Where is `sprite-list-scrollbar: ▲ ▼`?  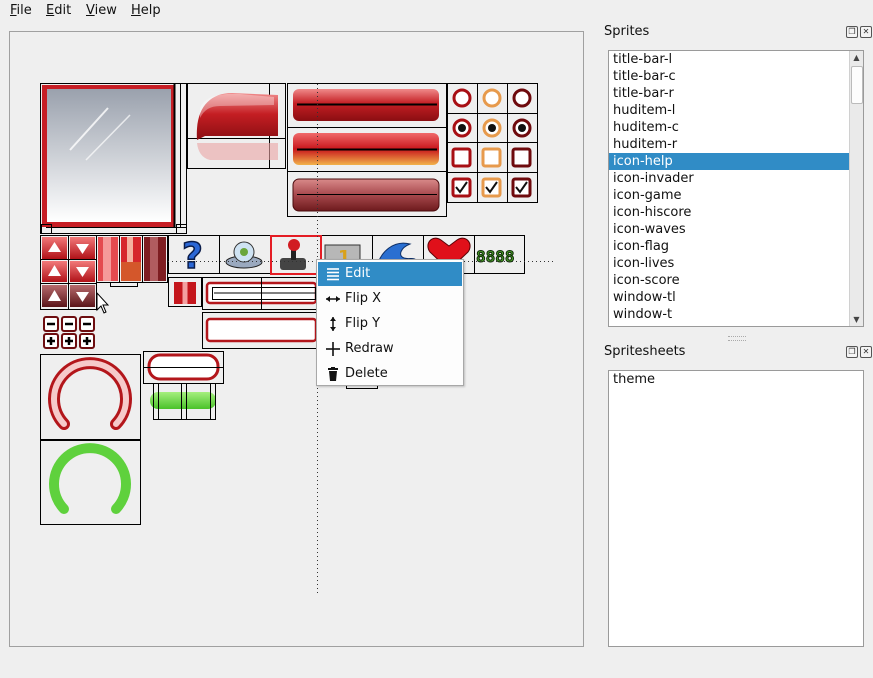 sprite-list-scrollbar: ▲ ▼ is located at coordinates (856, 188).